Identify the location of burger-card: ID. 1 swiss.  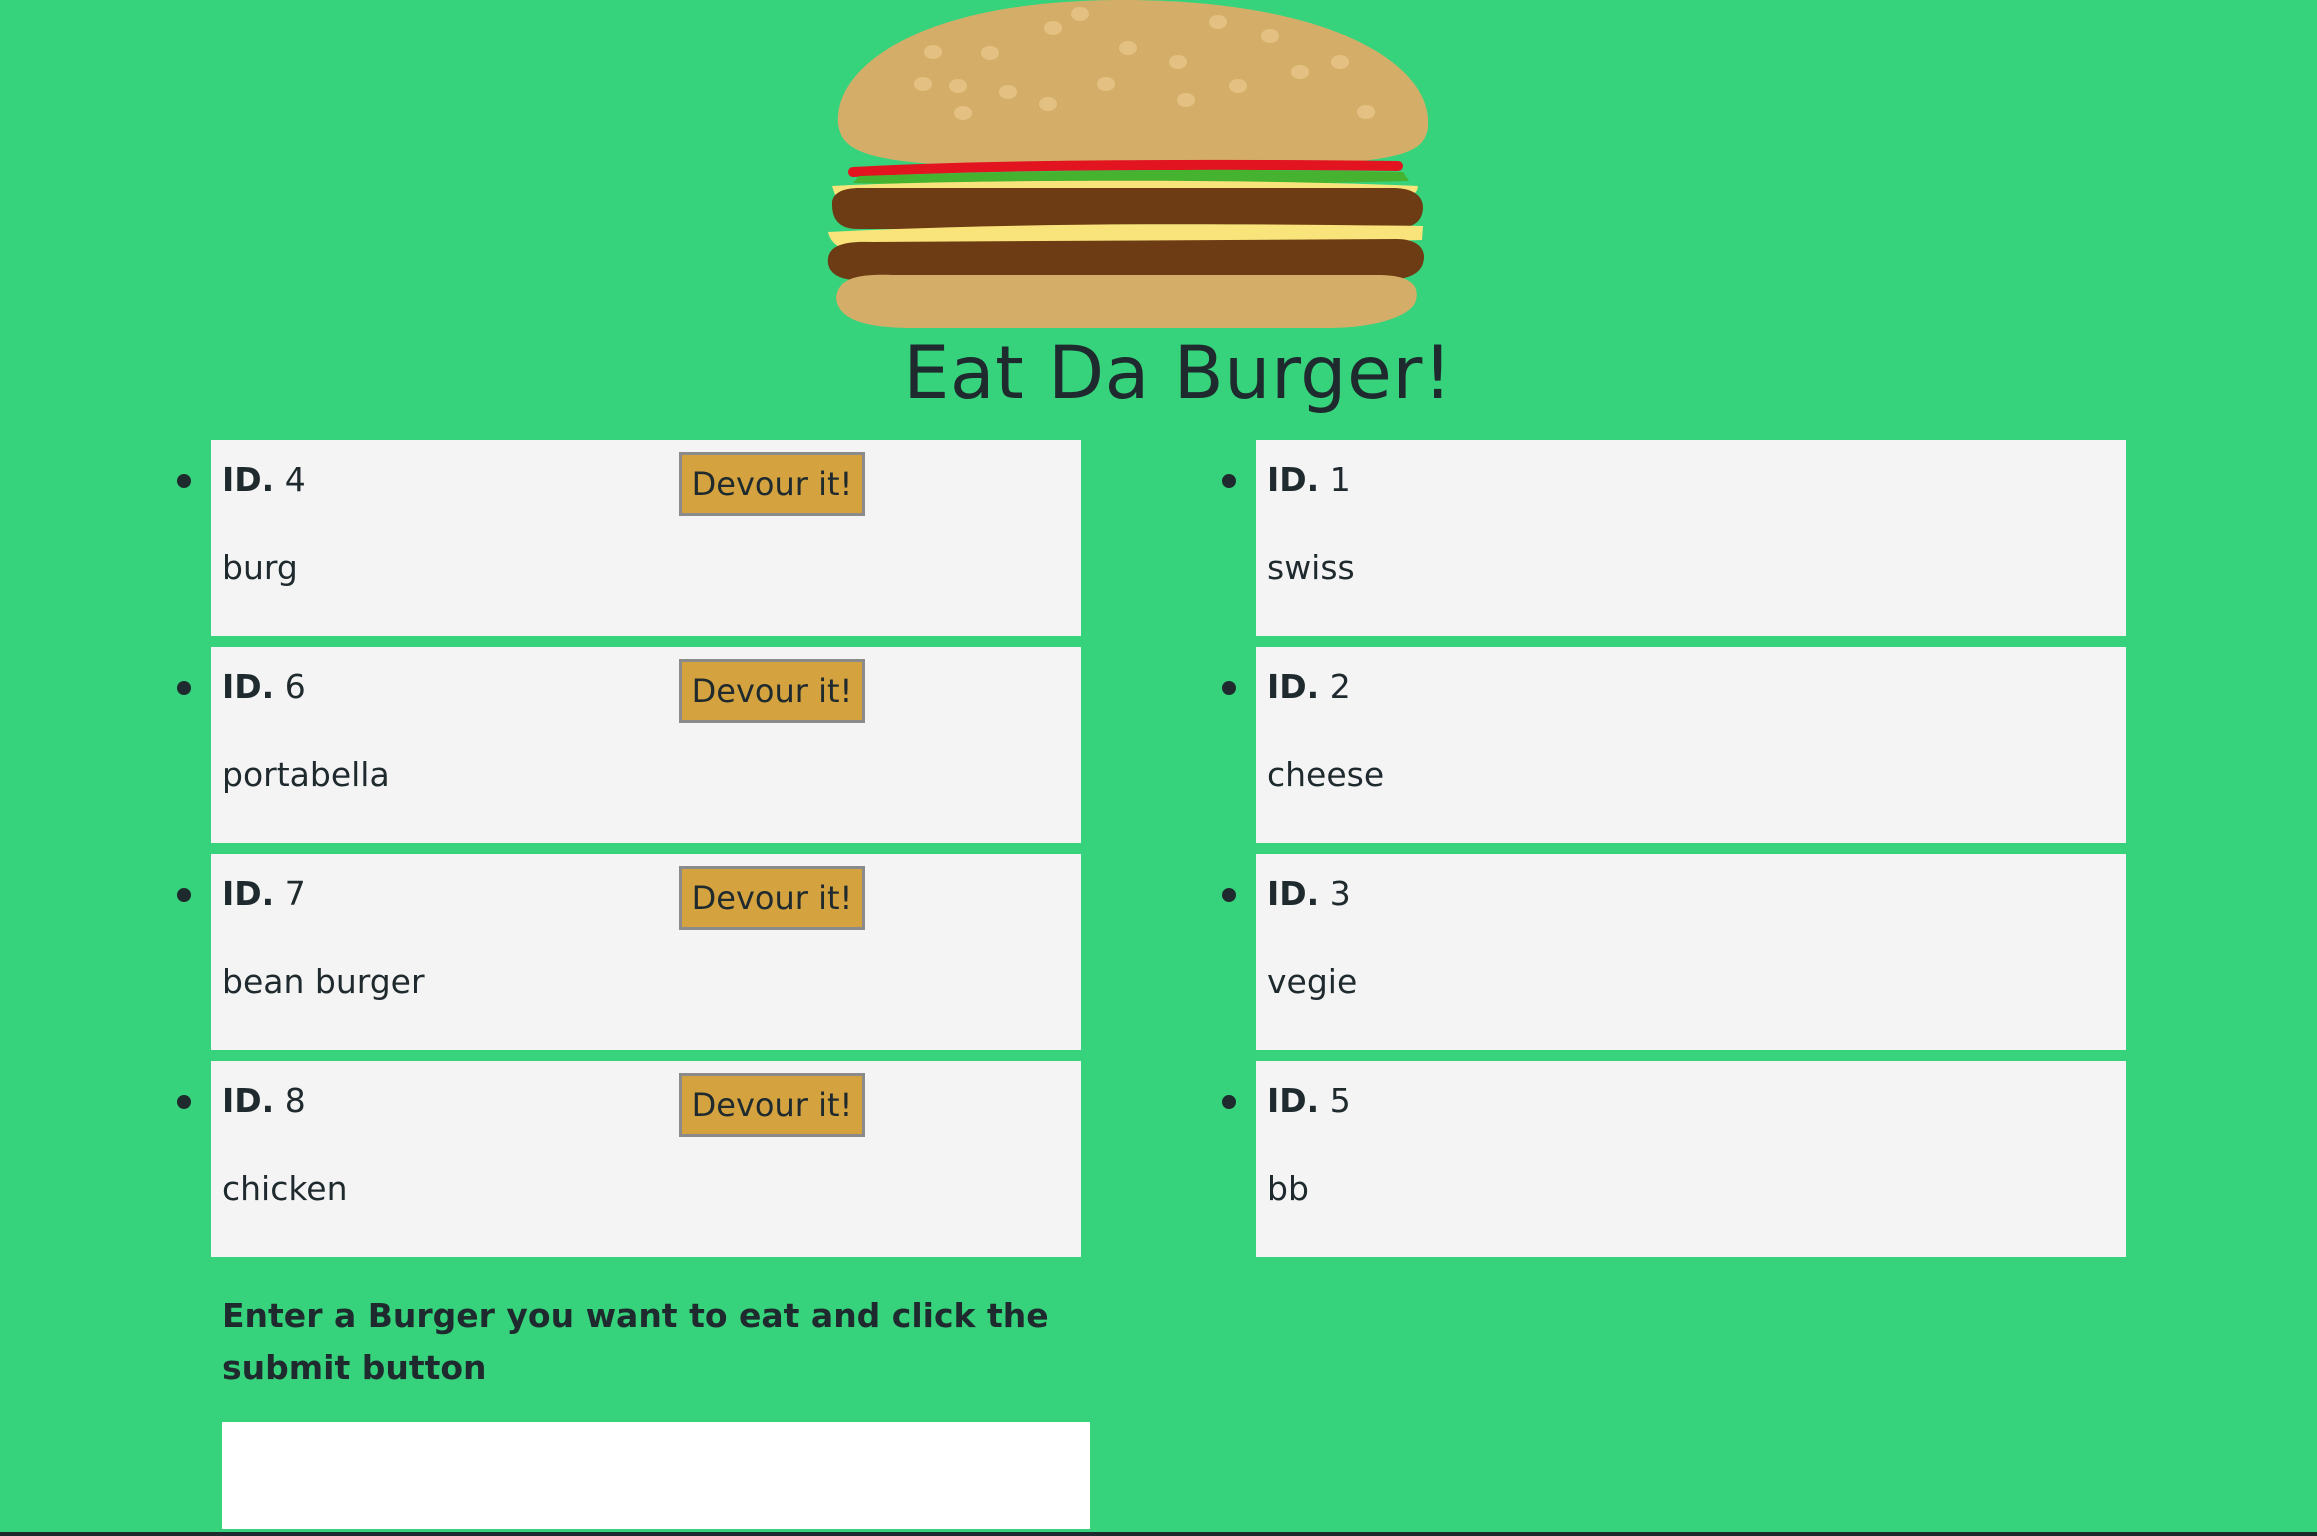
(1674, 538).